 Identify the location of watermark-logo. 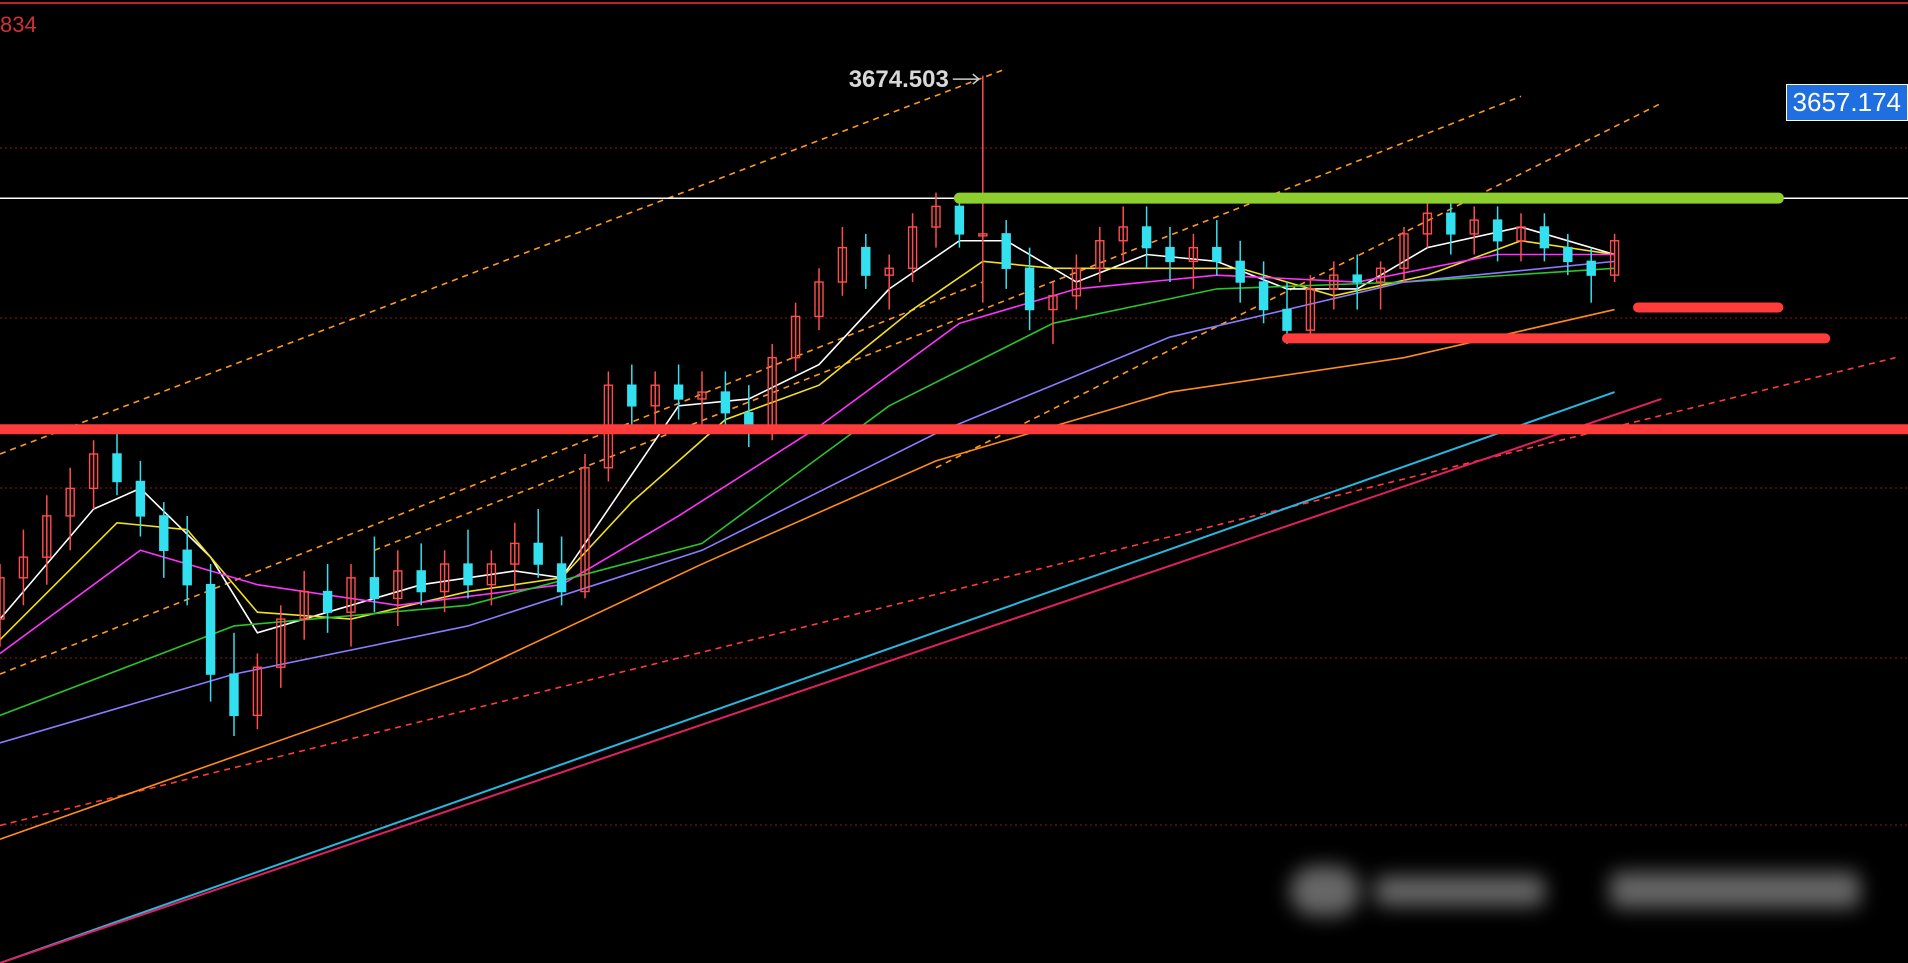
(1575, 889).